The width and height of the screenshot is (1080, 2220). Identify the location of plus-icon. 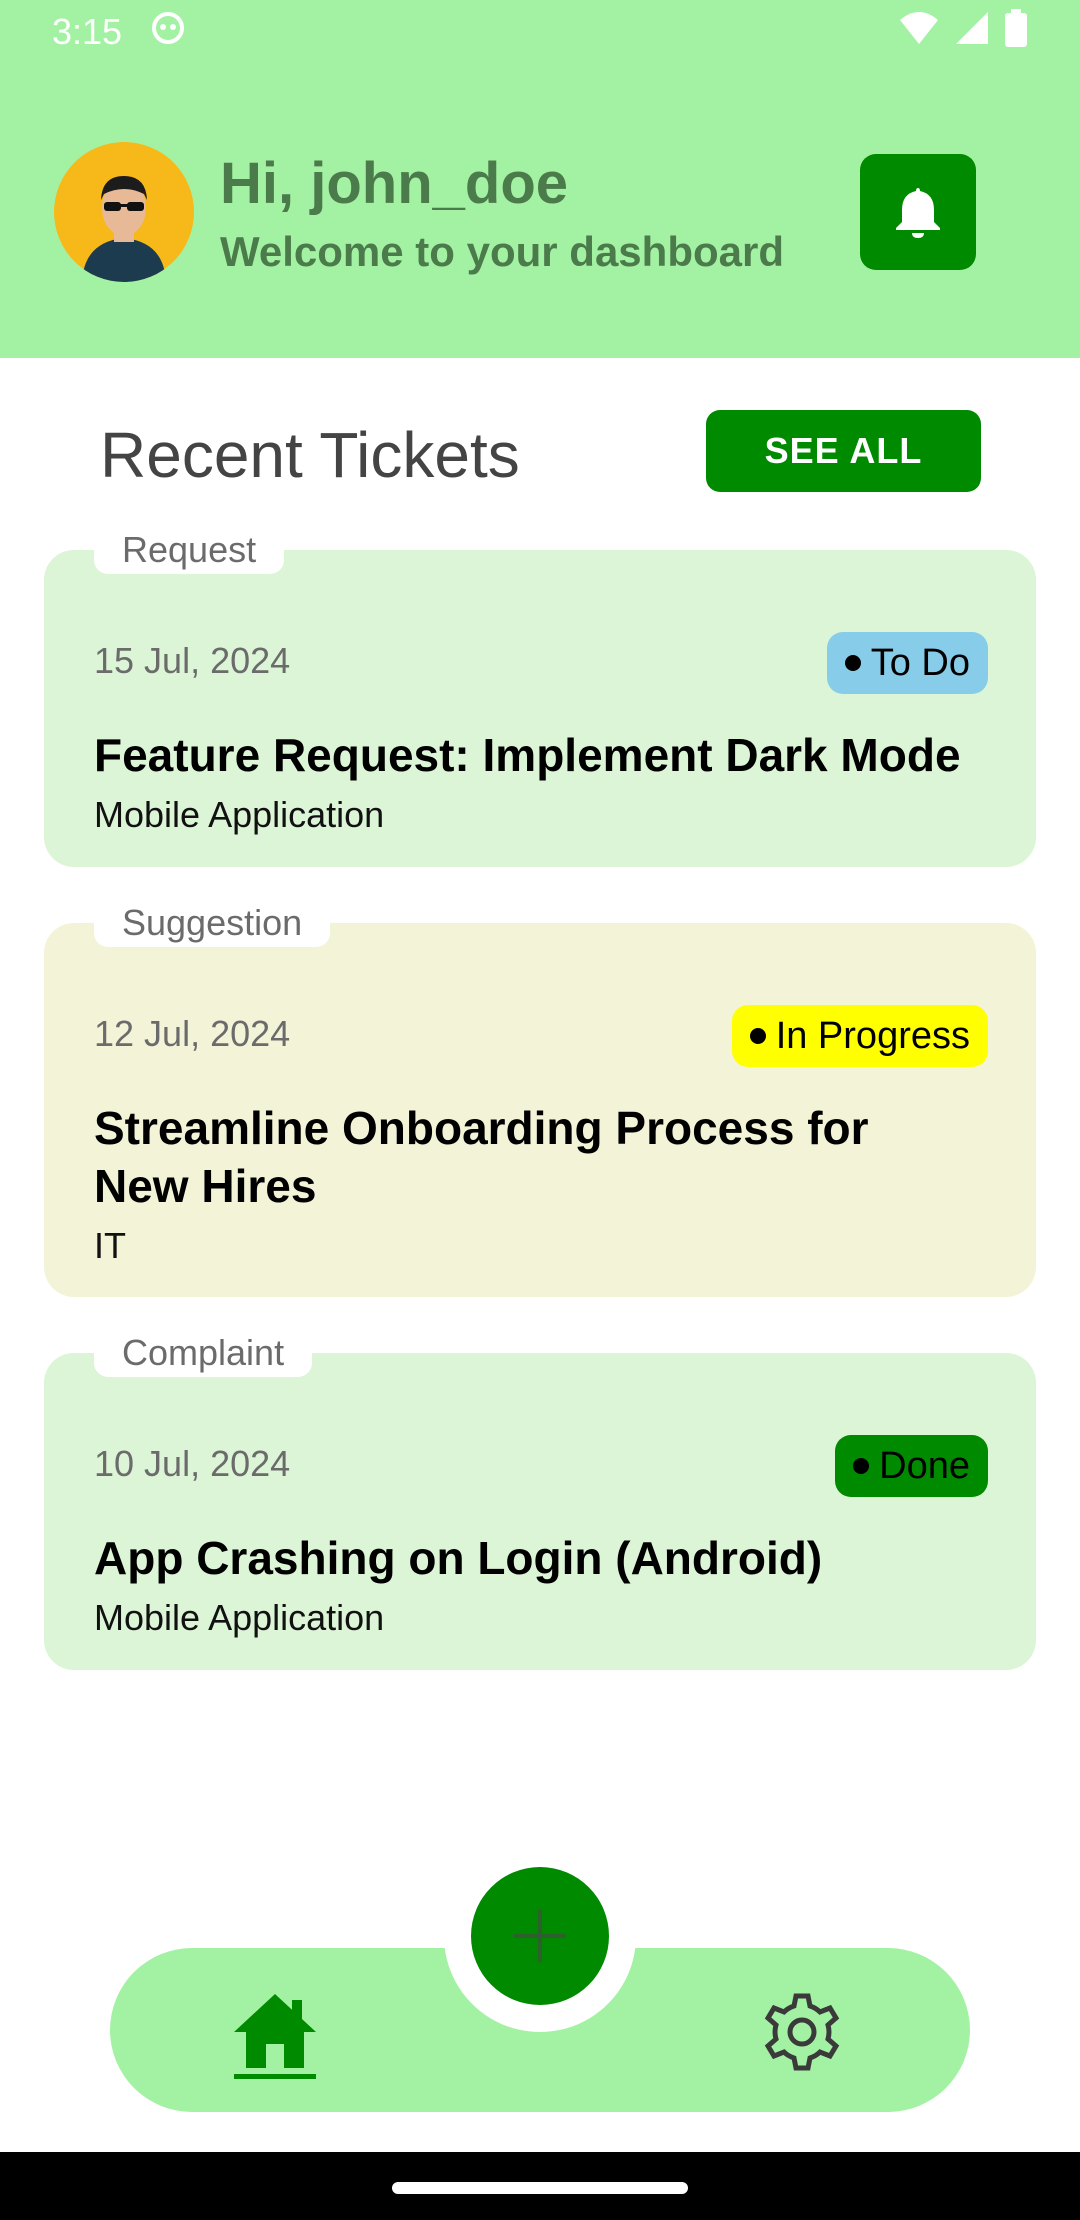
(540, 1936).